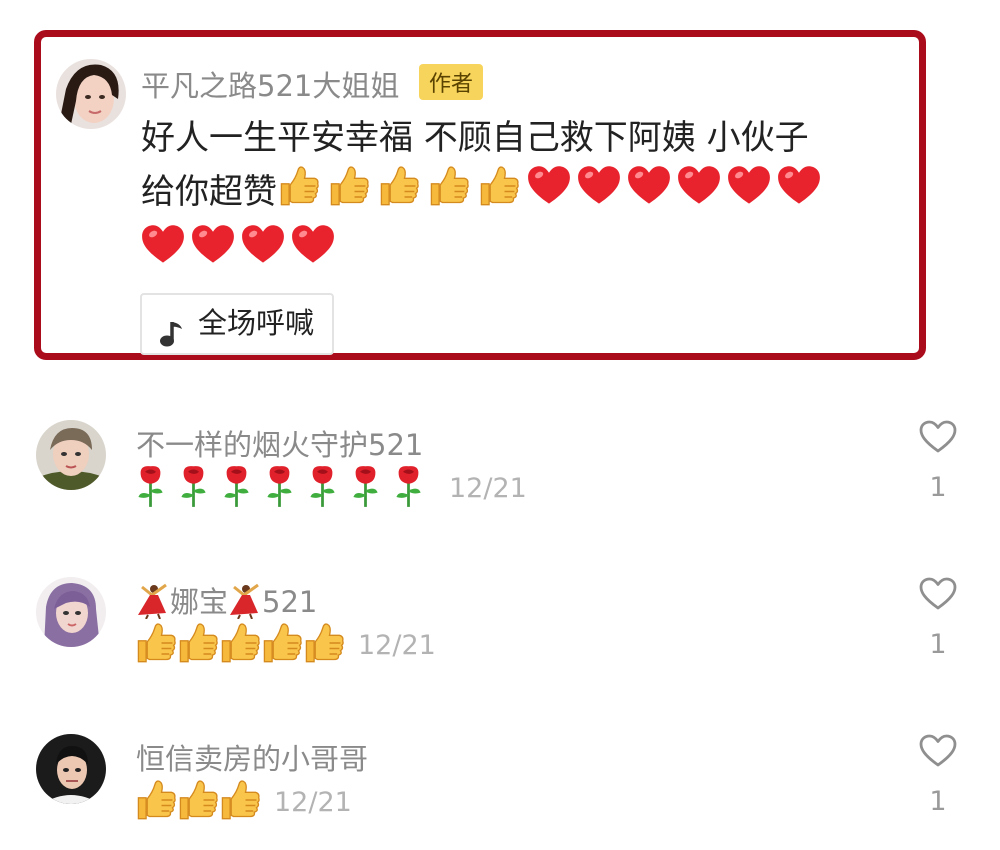 This screenshot has width=1000, height=850. Describe the element at coordinates (511, 252) in the screenshot. I see `comment-line` at that location.